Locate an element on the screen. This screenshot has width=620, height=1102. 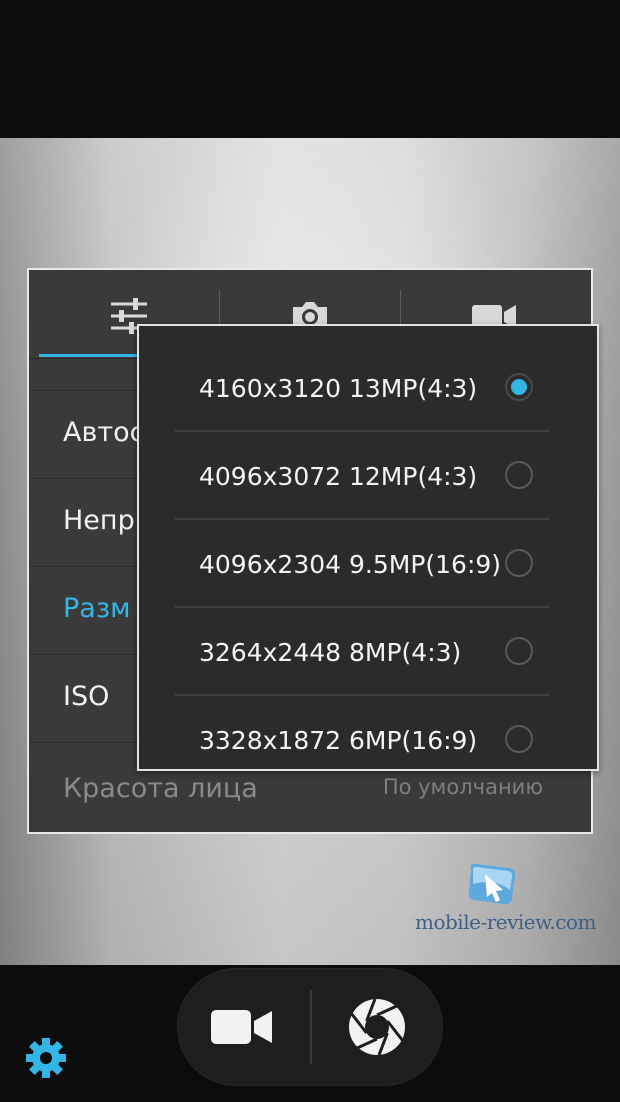
resolution-option-label: 4096x2304 9.5MP(16:9) is located at coordinates (350, 564).